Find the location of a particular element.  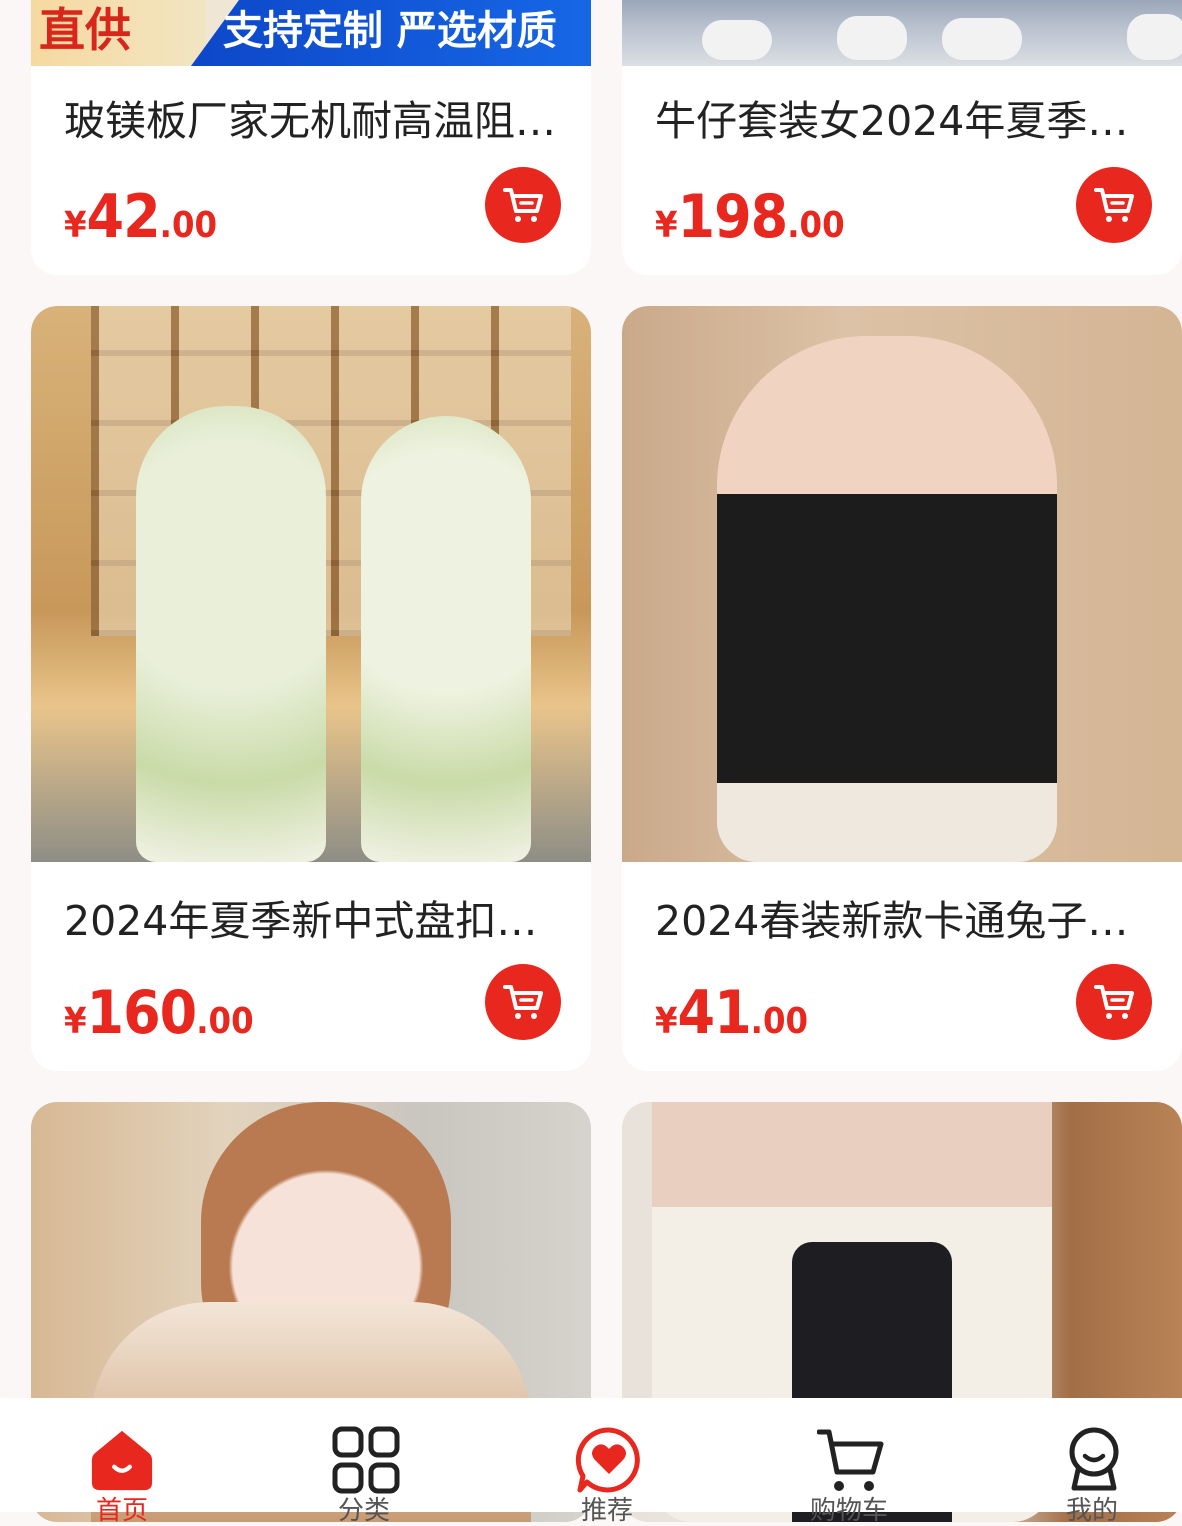

nav-item-home: 首页 is located at coordinates (122, 1462).